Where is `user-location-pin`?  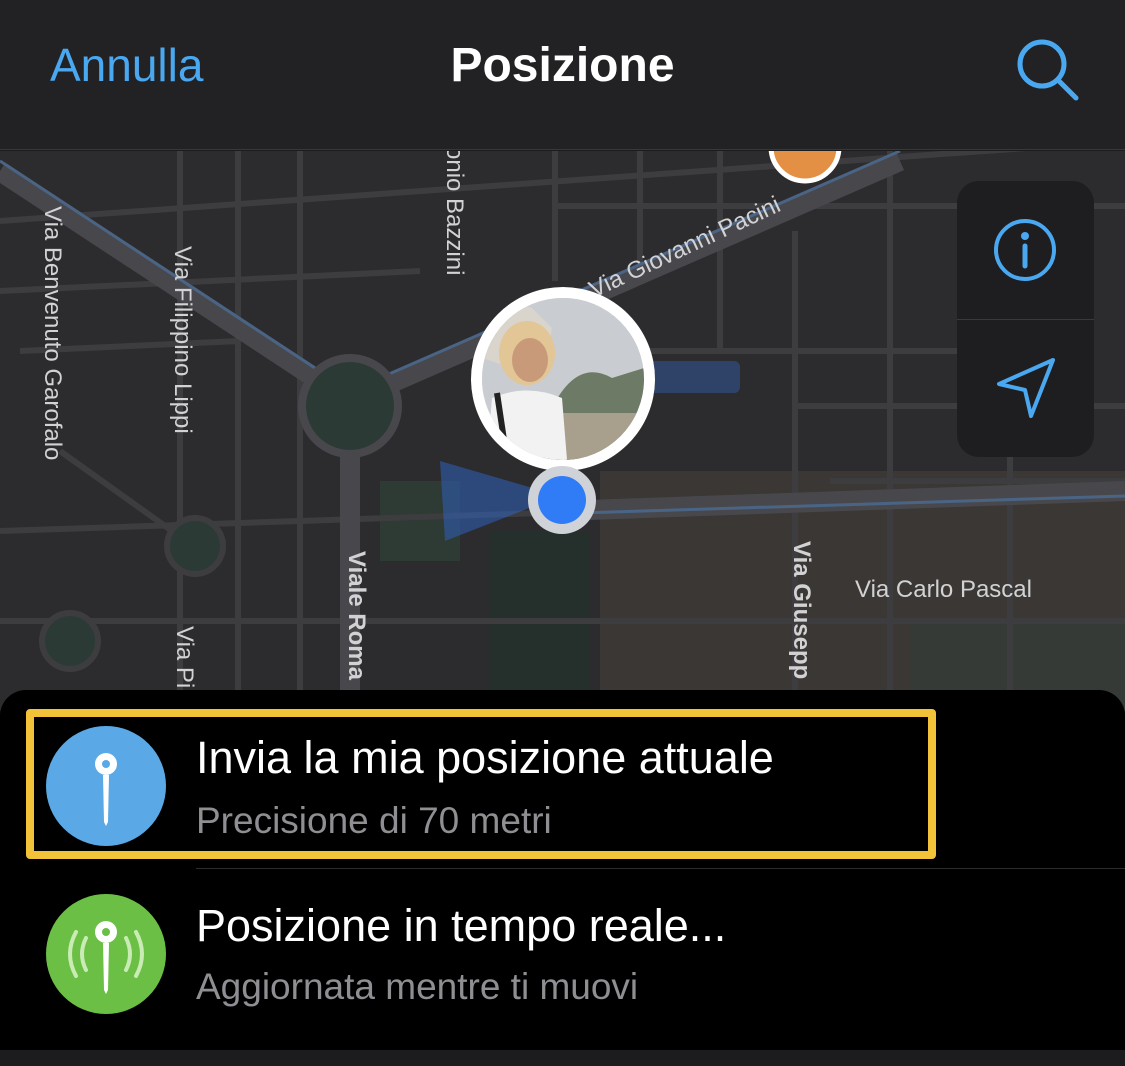
user-location-pin is located at coordinates (563, 411).